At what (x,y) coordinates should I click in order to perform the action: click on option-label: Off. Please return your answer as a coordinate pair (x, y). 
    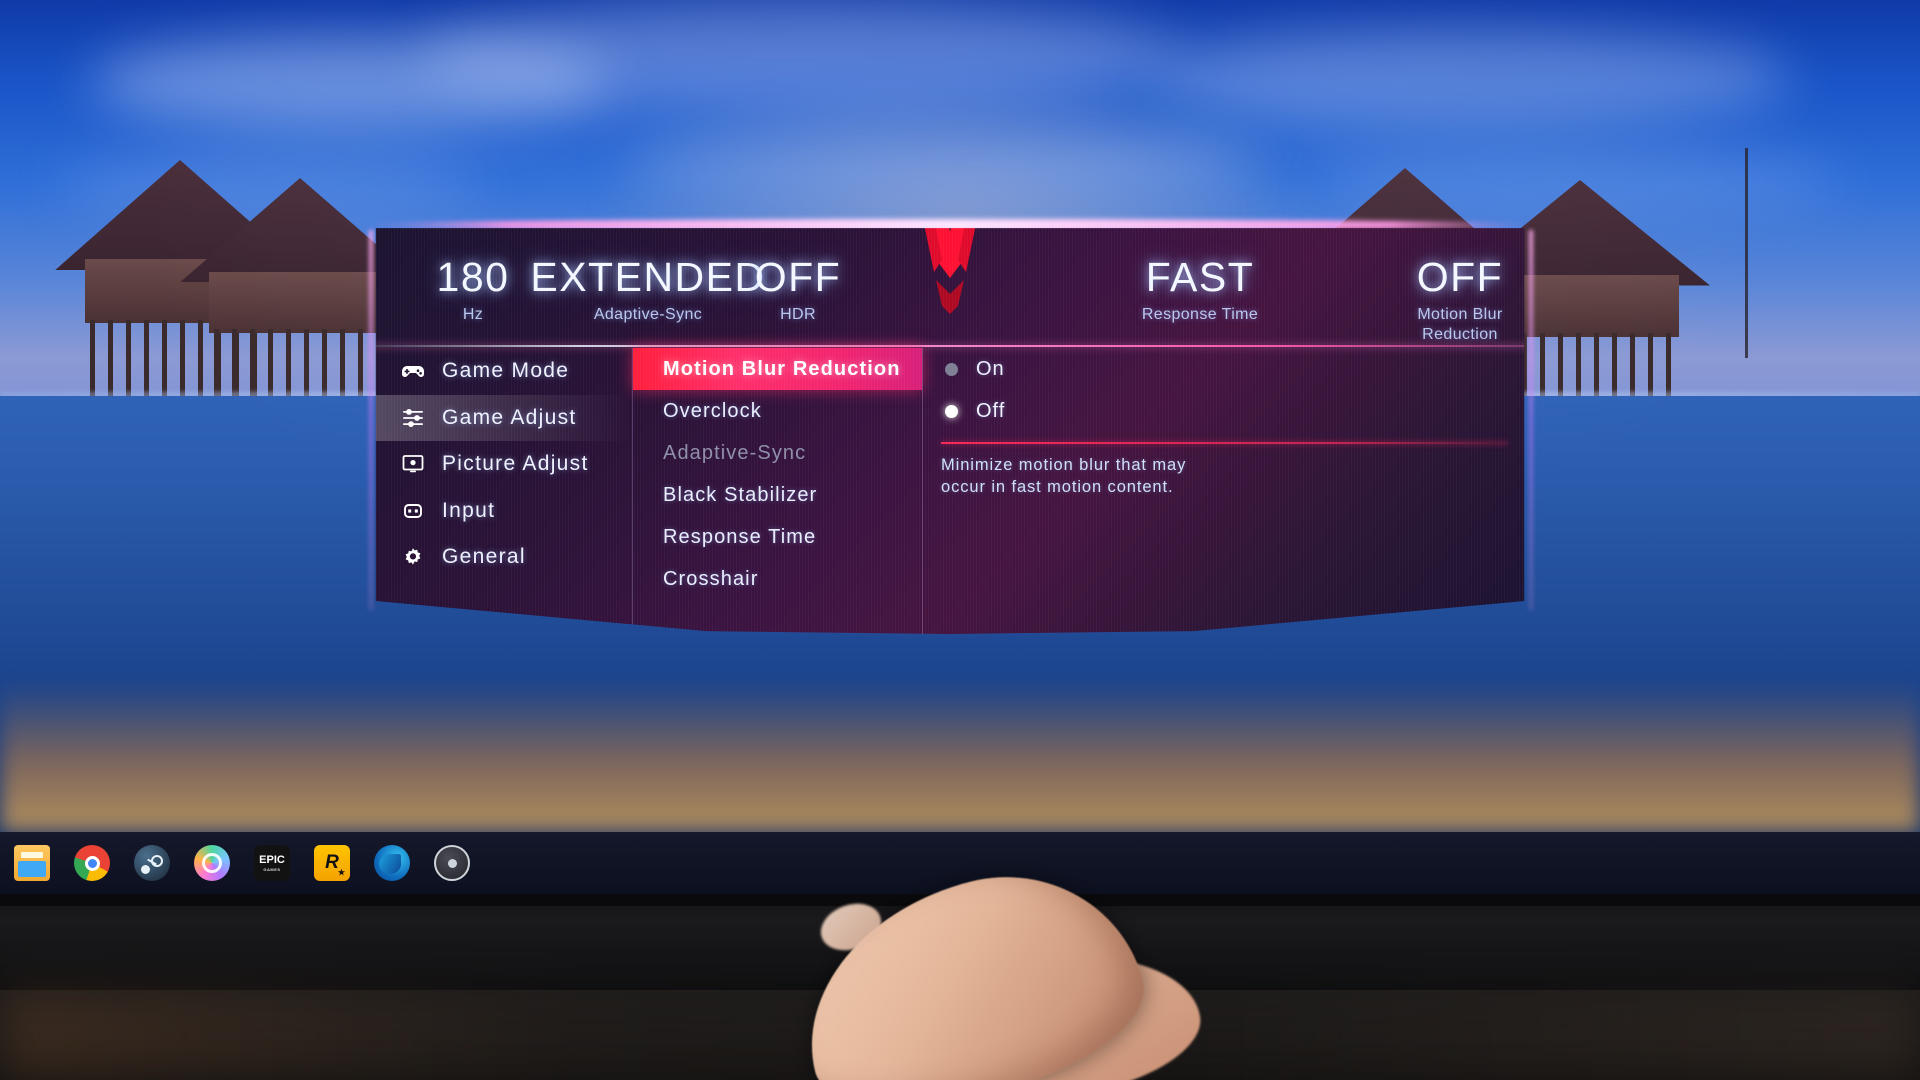
    Looking at the image, I should click on (991, 410).